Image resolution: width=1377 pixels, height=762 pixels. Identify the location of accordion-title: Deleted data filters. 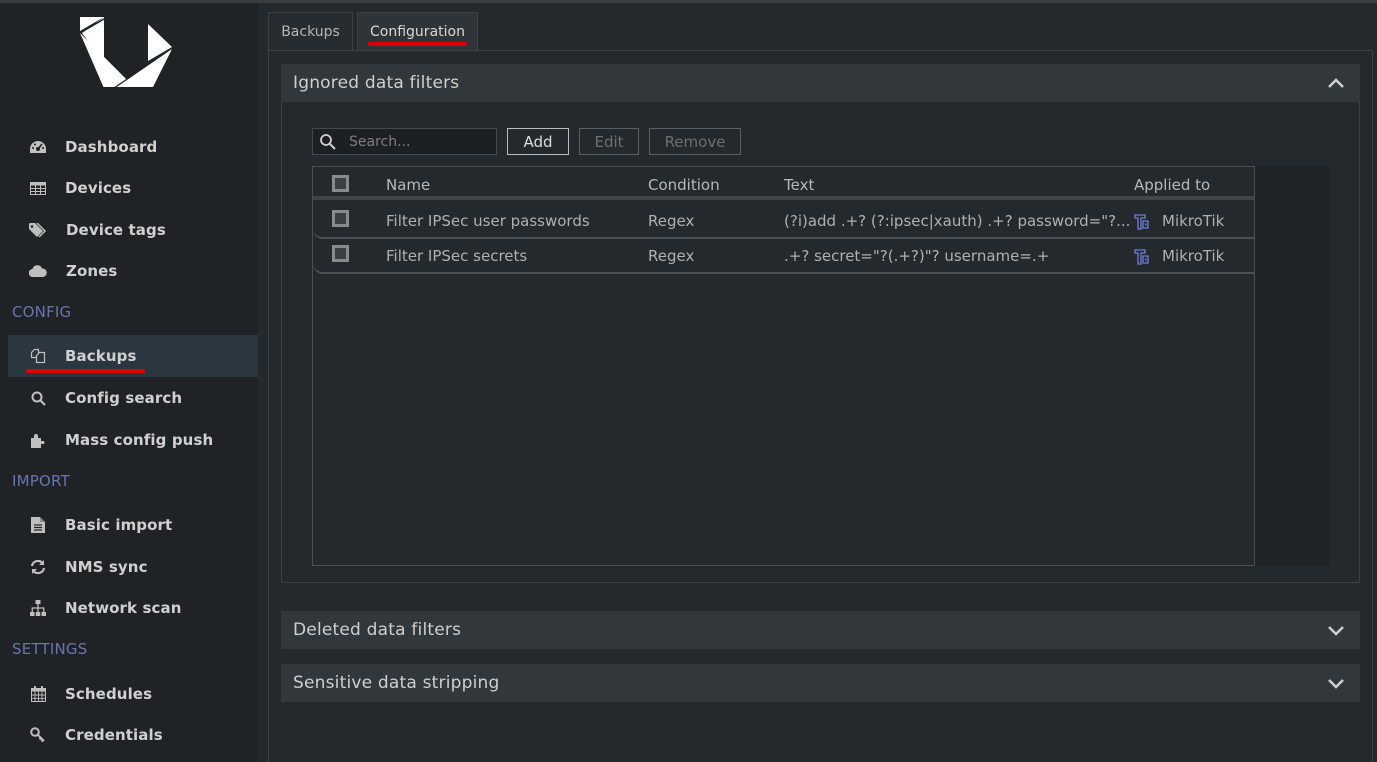
(377, 630).